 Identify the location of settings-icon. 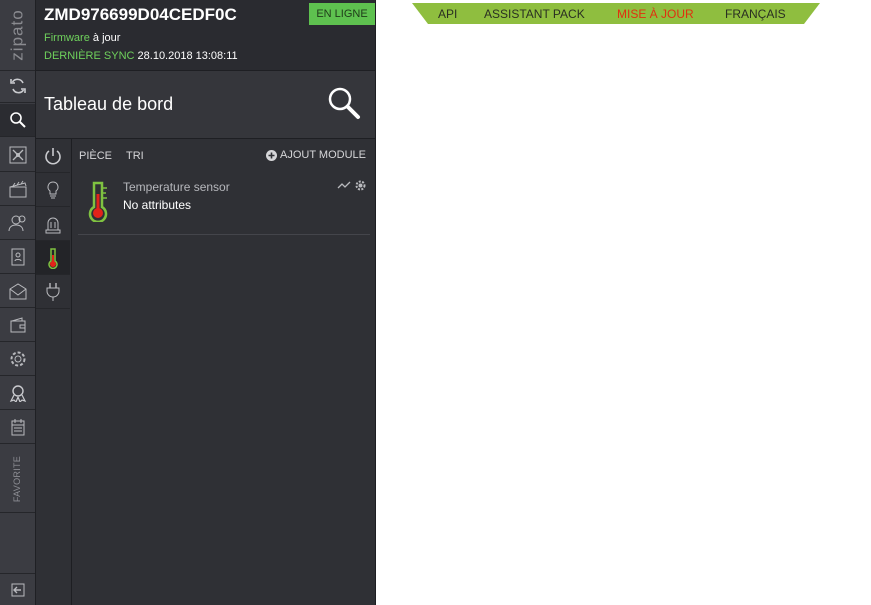
(17, 359).